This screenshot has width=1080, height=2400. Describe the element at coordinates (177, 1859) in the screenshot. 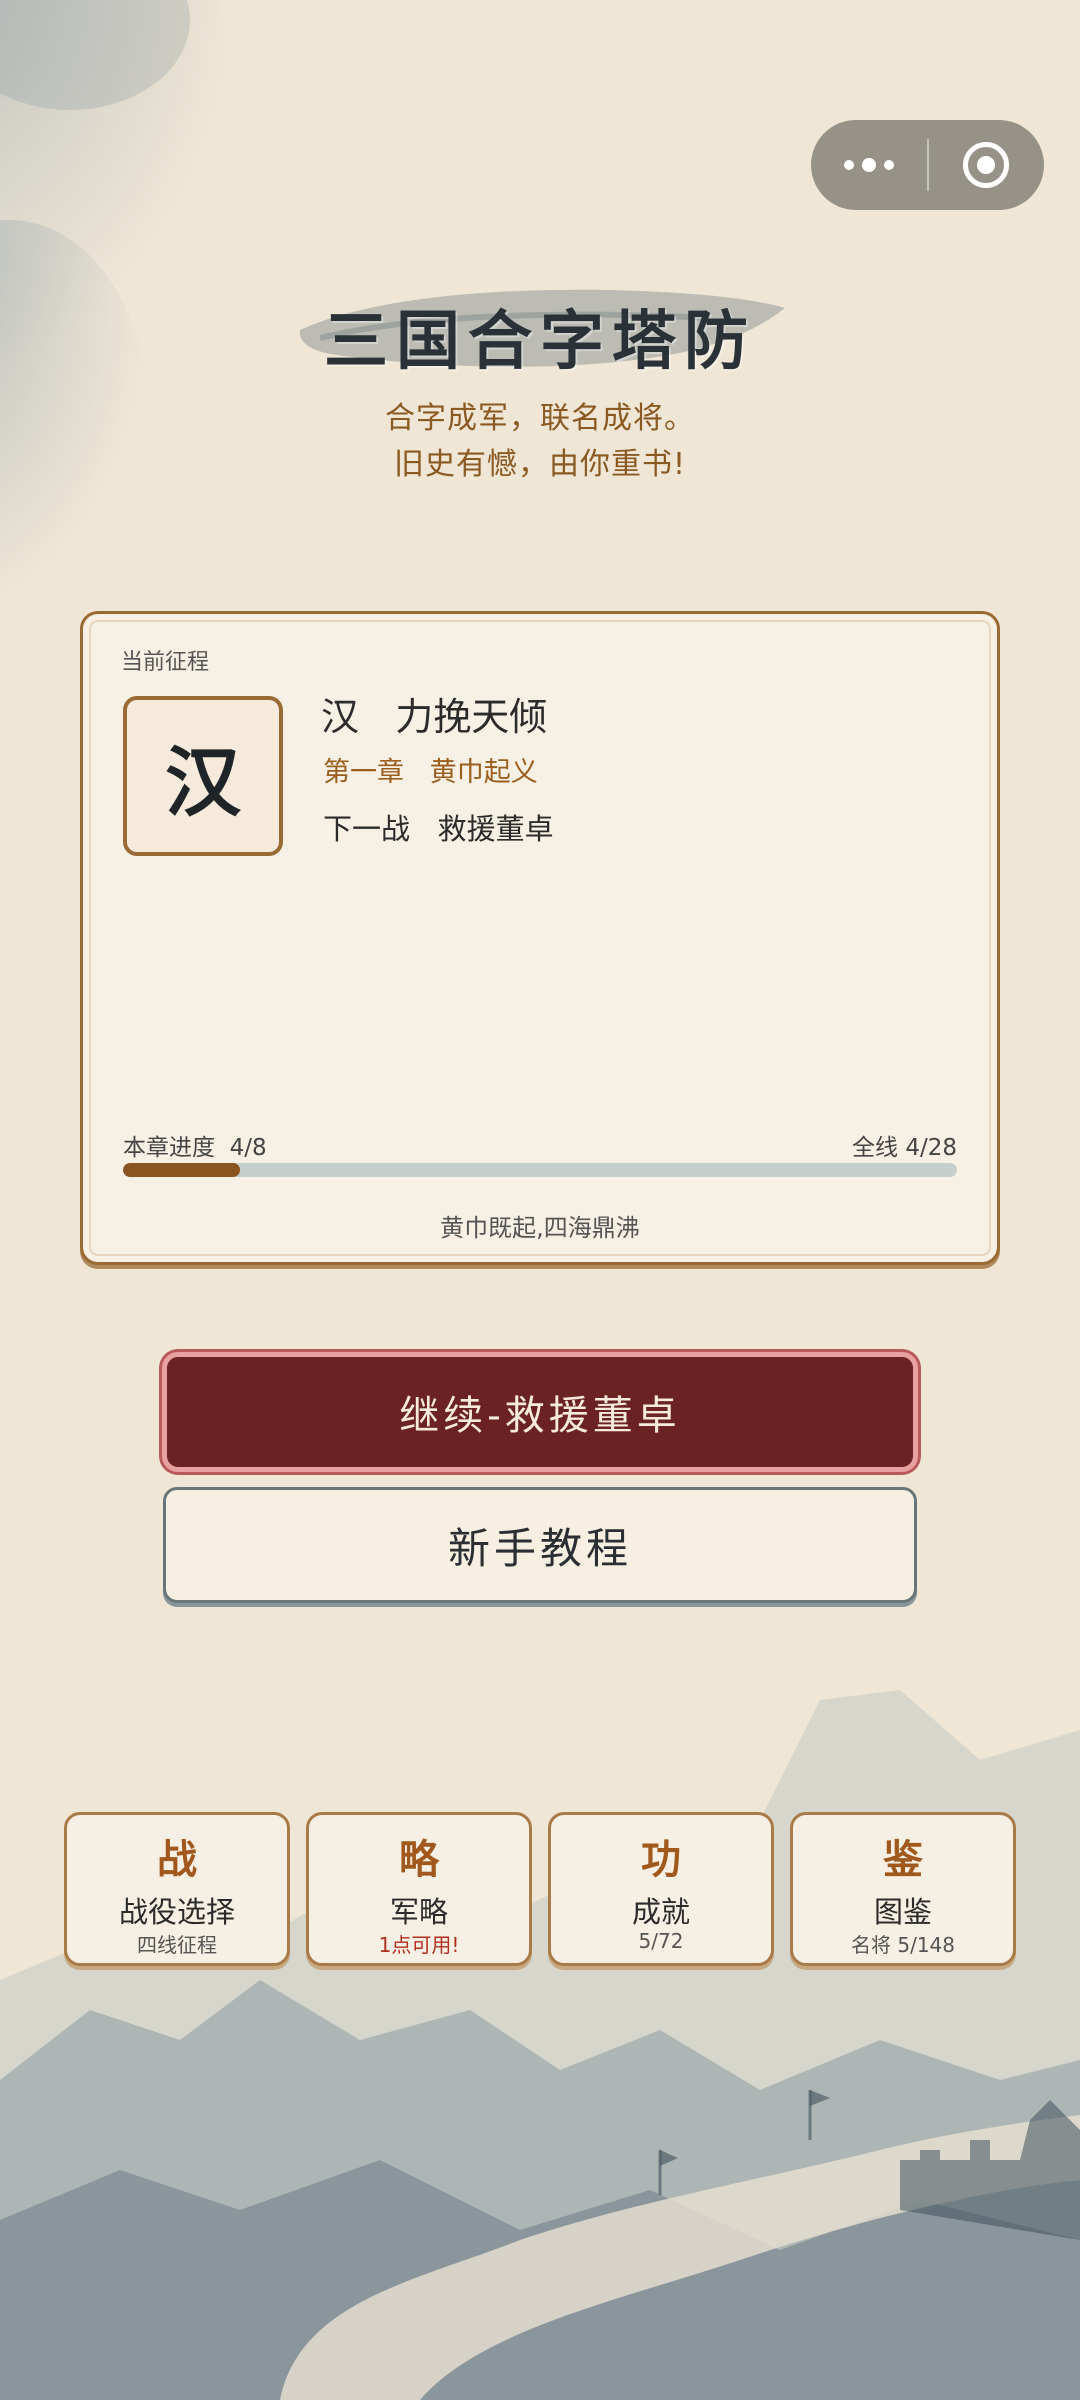

I see `campaign-glyph-icon: 战` at that location.